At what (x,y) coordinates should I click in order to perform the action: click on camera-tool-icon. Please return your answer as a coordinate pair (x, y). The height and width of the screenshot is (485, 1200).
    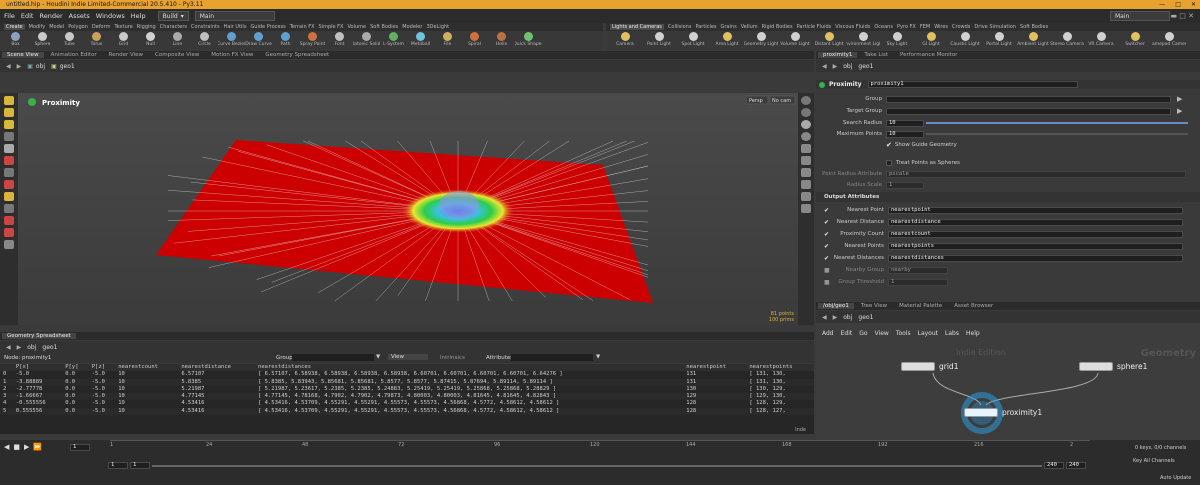
    Looking at the image, I should click on (9, 244).